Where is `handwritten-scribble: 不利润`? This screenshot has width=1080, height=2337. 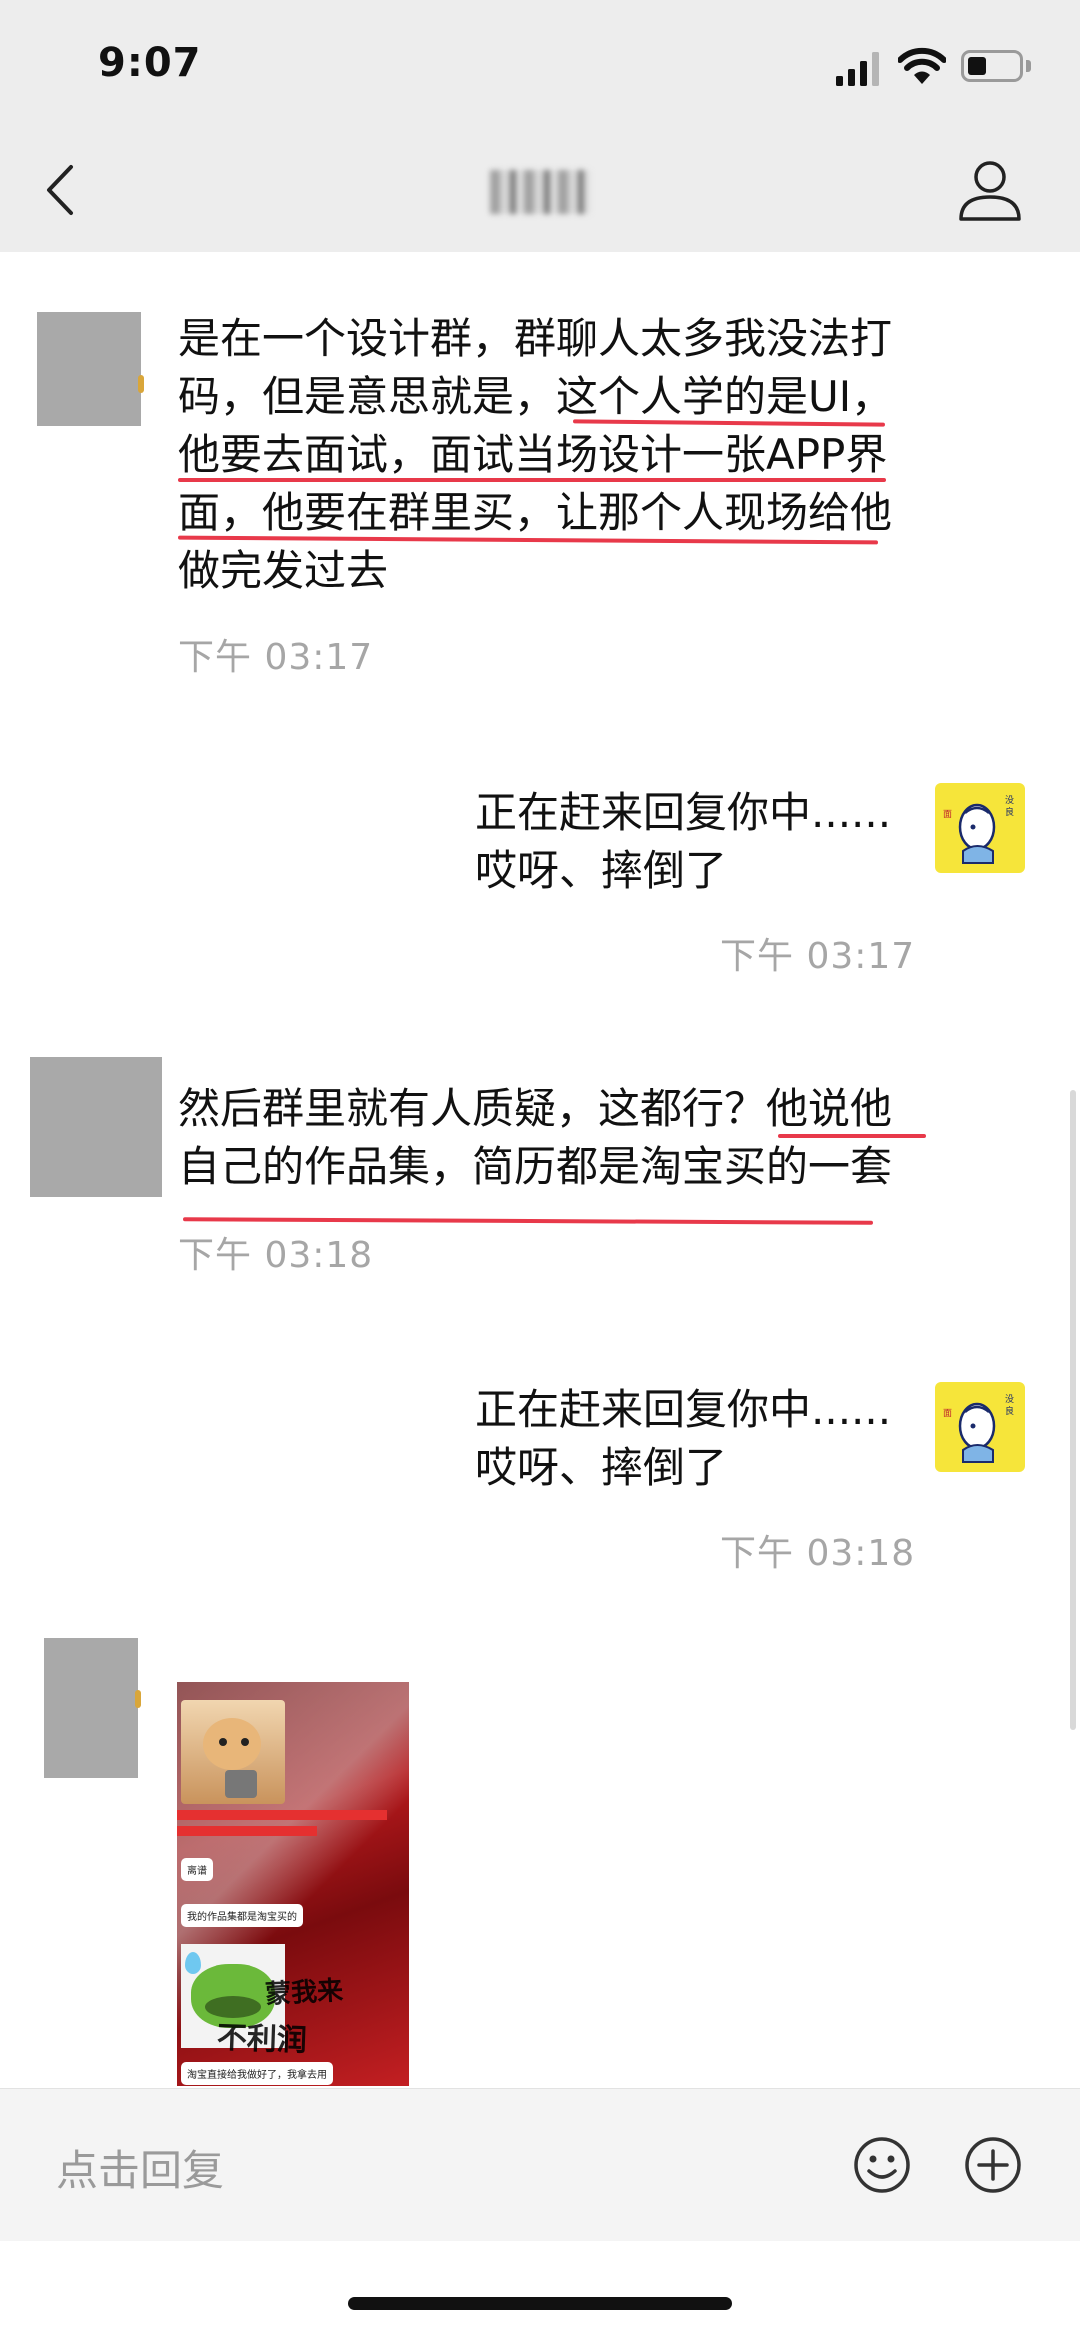
handwritten-scribble: 不利润 is located at coordinates (262, 2039).